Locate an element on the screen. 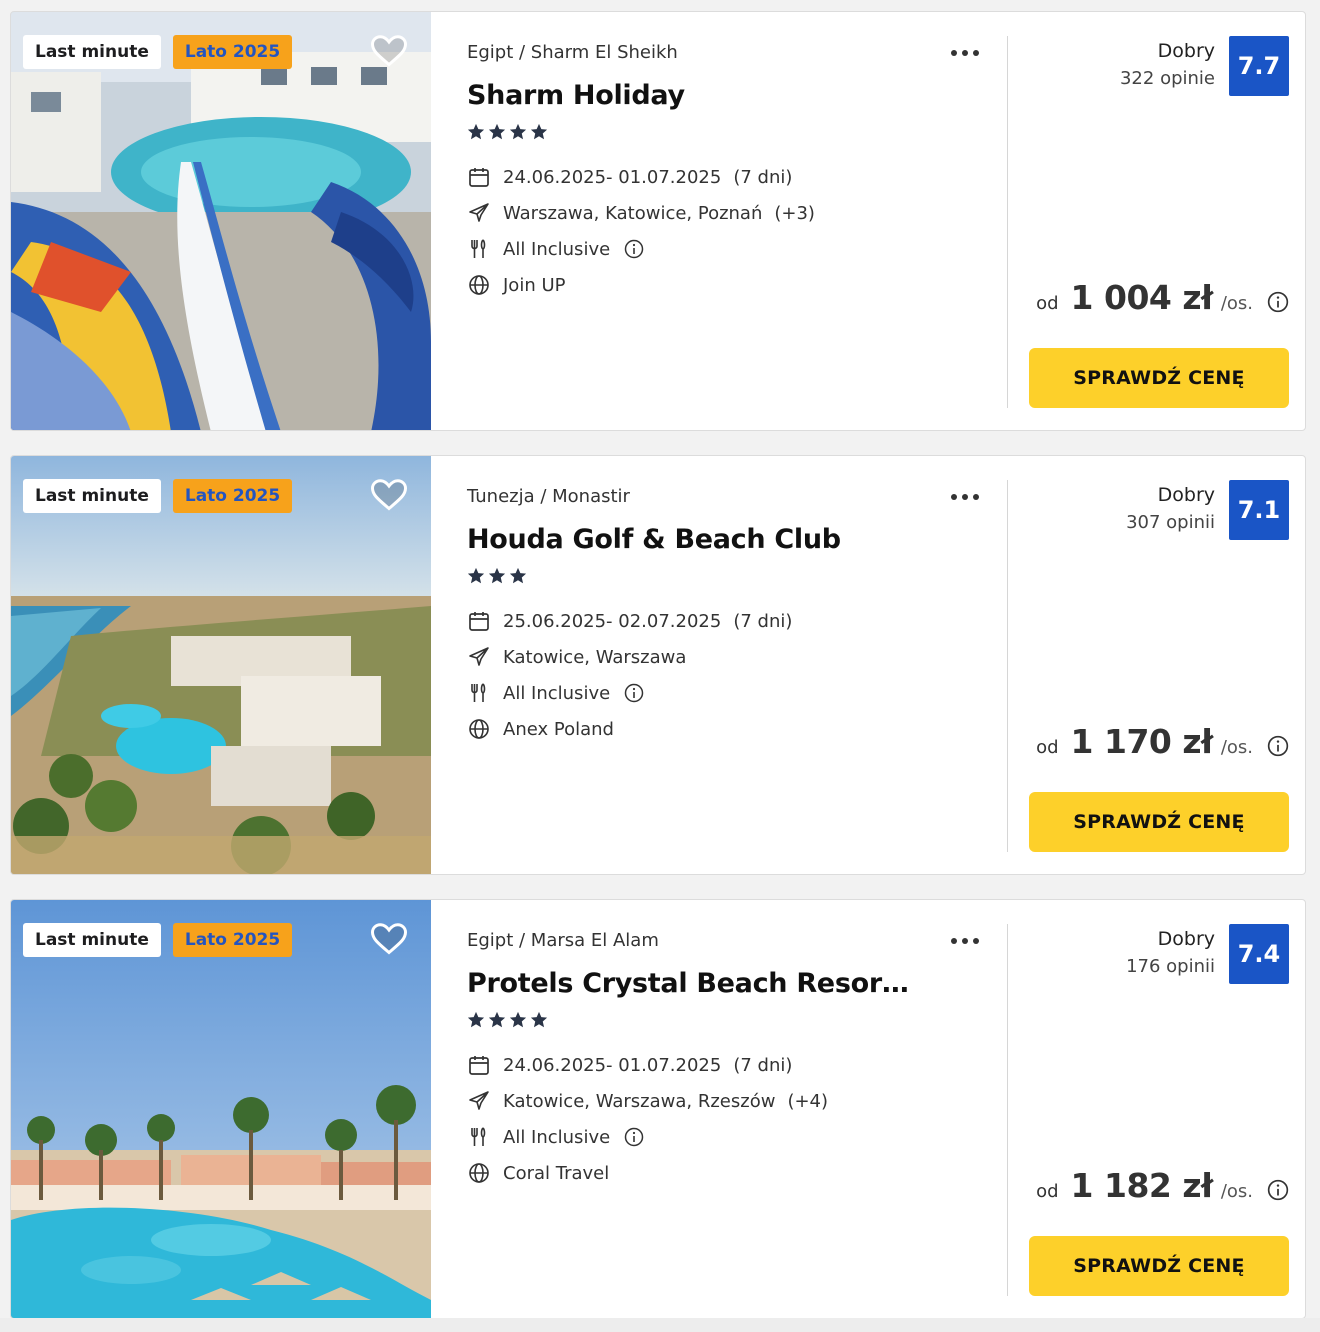 The image size is (1320, 1332). reviews-count: 307 opinii is located at coordinates (1170, 522).